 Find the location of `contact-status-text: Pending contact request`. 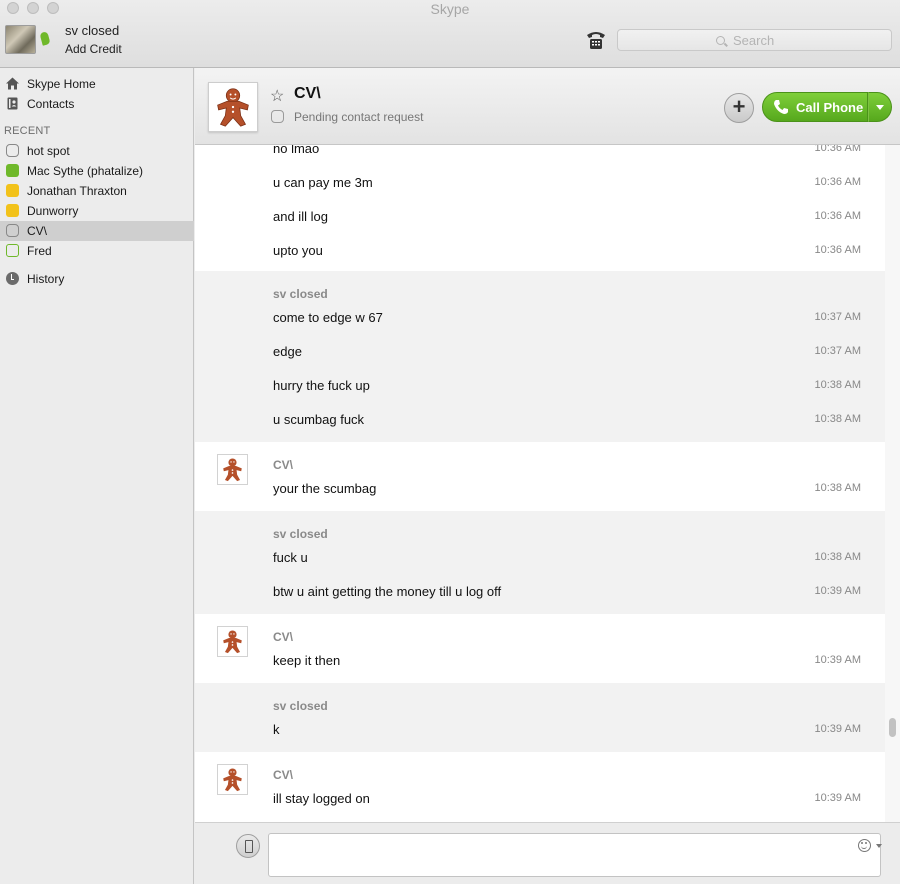

contact-status-text: Pending contact request is located at coordinates (359, 117).